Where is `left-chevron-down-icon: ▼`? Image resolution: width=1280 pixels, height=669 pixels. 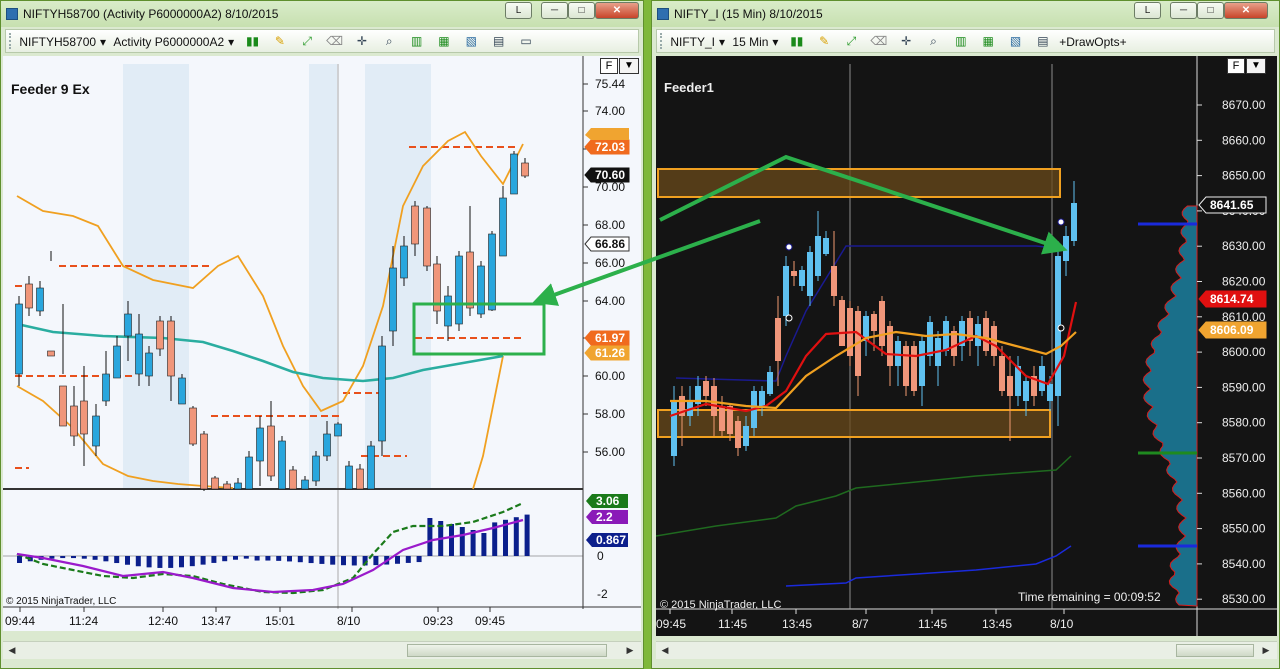
left-chevron-down-icon: ▼ is located at coordinates (629, 66).